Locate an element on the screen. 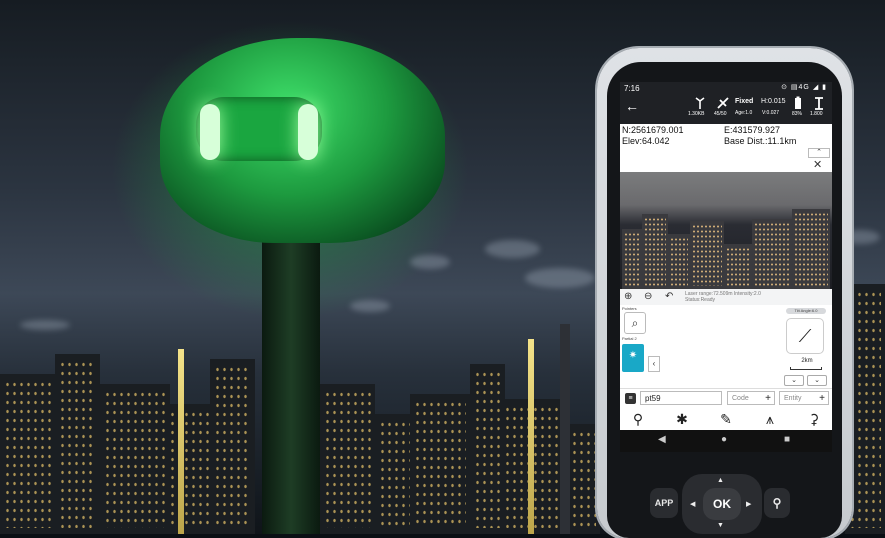 This screenshot has width=885, height=538. zoom-in-icon: ⊕ is located at coordinates (628, 296).